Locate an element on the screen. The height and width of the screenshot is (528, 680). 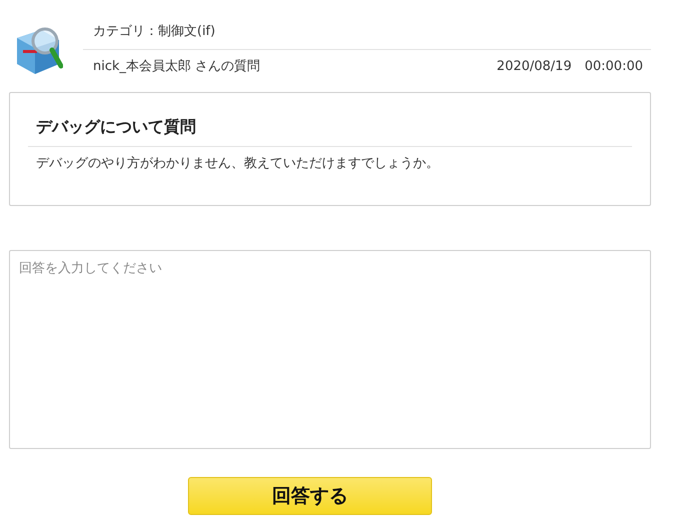
post-date: 2020/08/19 00:00:00 is located at coordinates (569, 66).